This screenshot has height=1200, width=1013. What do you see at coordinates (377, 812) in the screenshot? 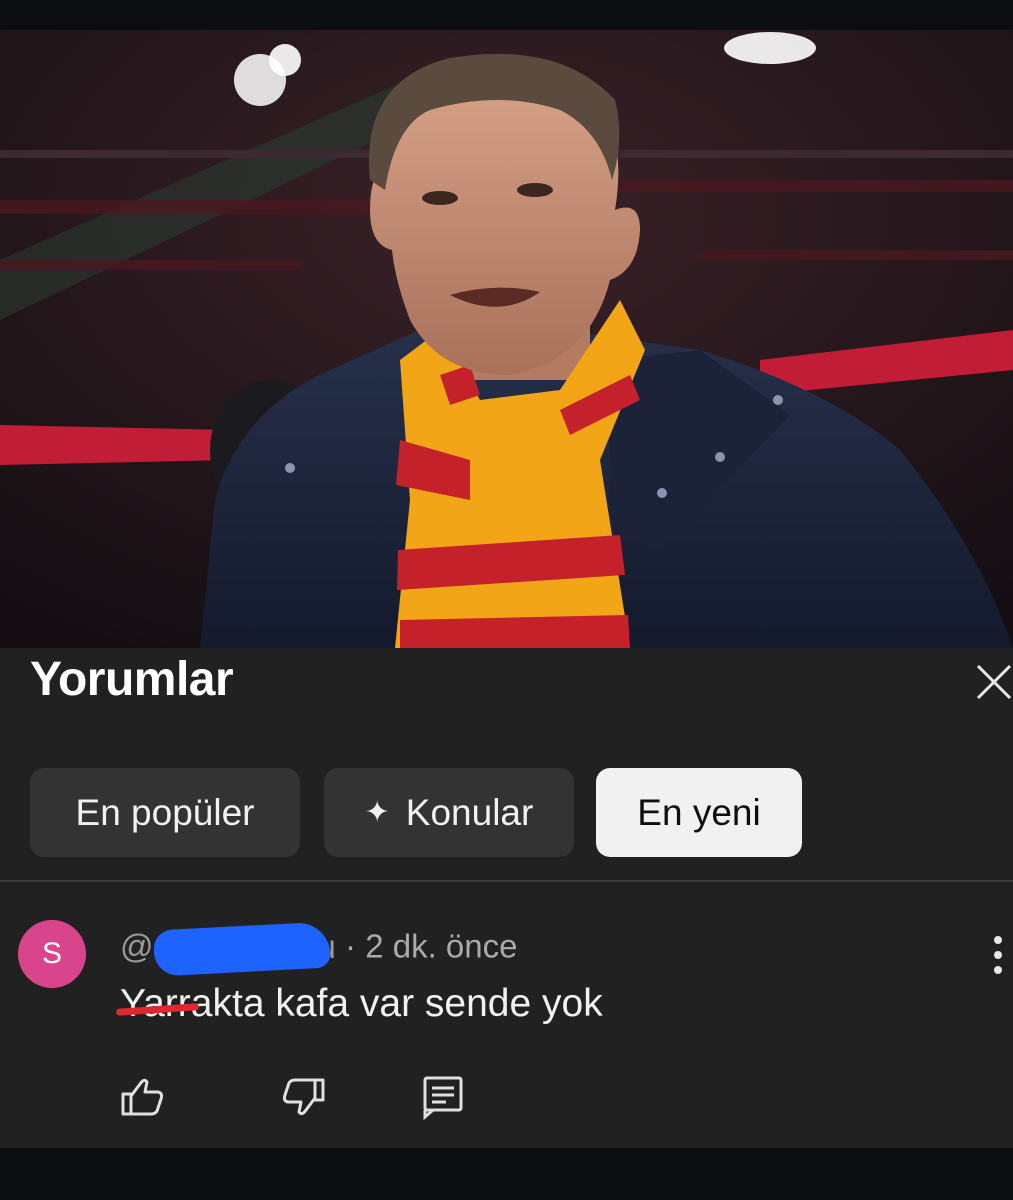
I see `sparkle-icon: ✦` at bounding box center [377, 812].